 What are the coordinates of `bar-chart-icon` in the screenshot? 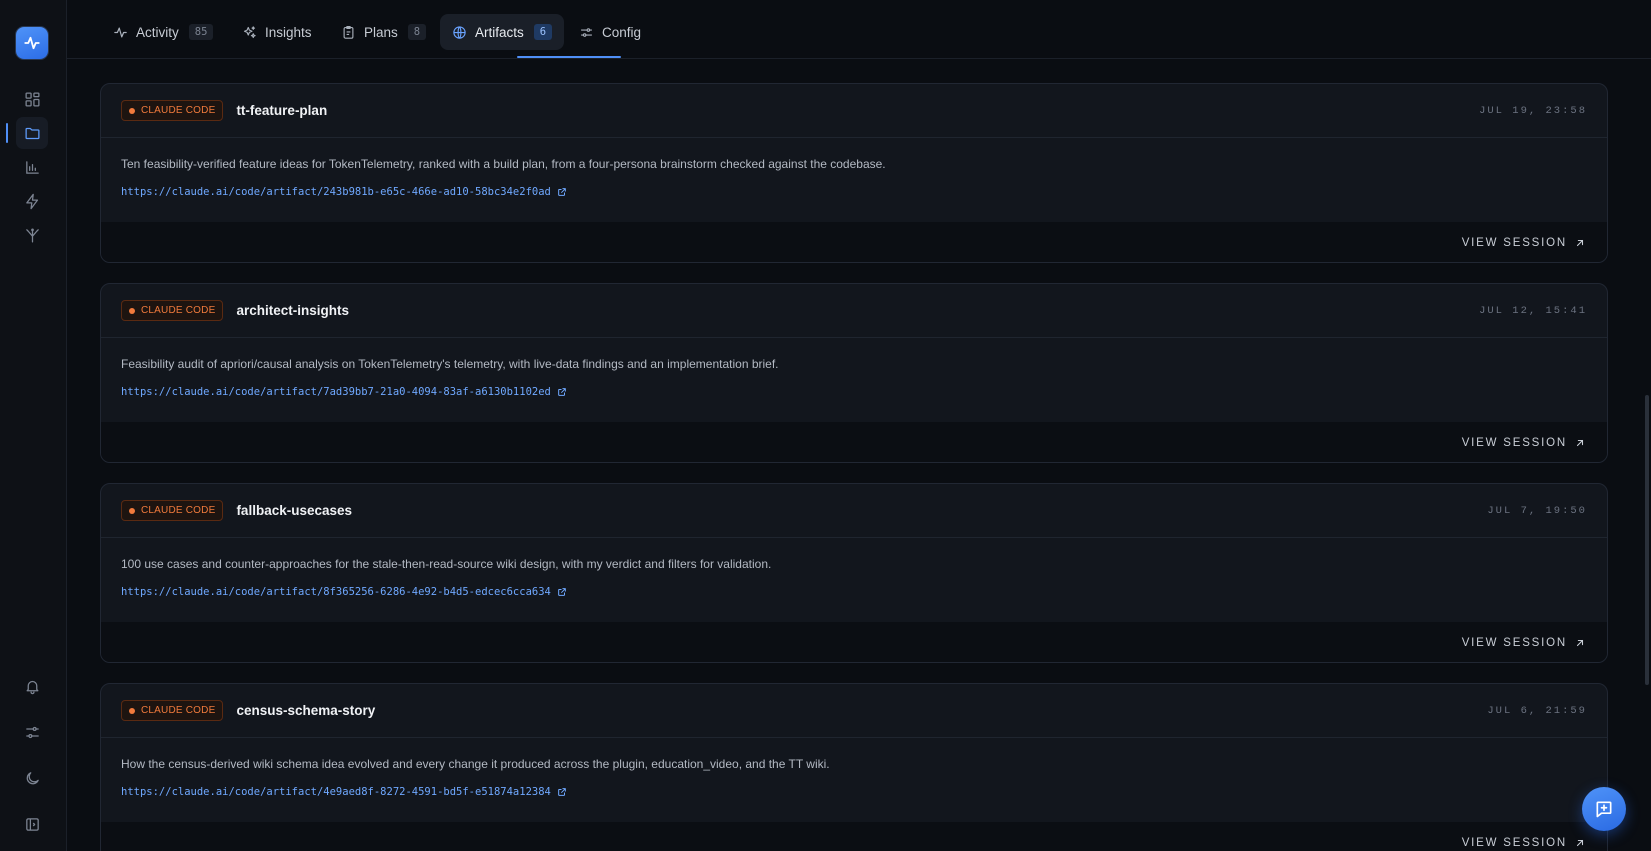 It's located at (32, 167).